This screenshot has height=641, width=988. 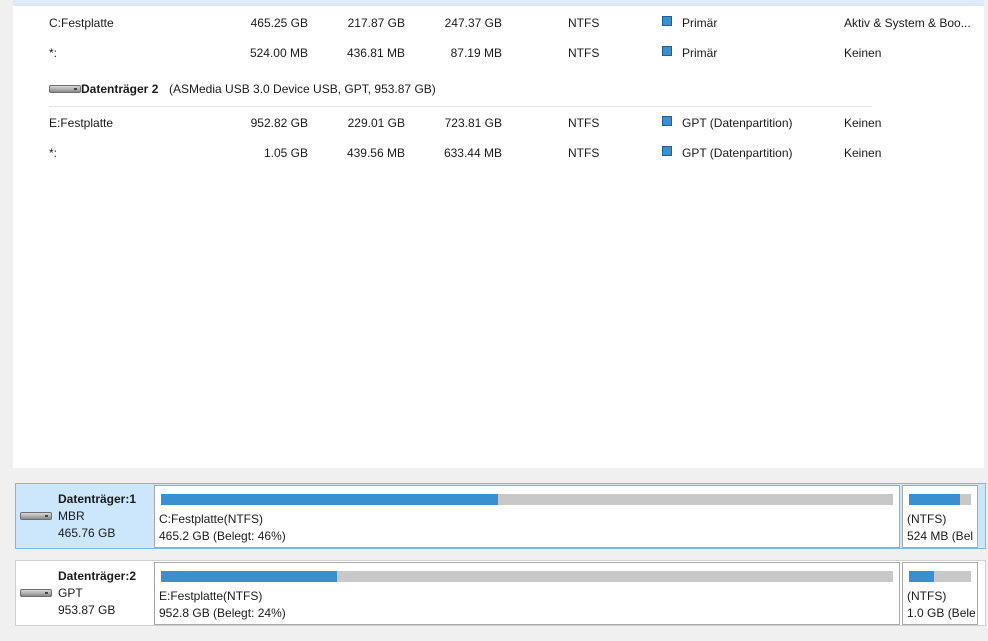 I want to click on partition-free: 247.37 GB, so click(x=473, y=23).